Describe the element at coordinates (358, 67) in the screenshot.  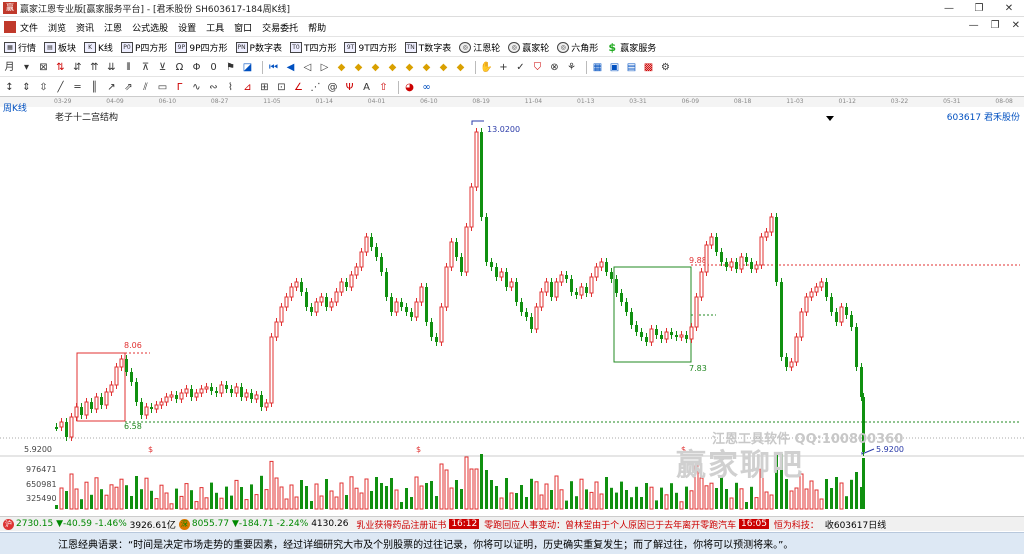
I see `zoom-out-icon: ◆` at that location.